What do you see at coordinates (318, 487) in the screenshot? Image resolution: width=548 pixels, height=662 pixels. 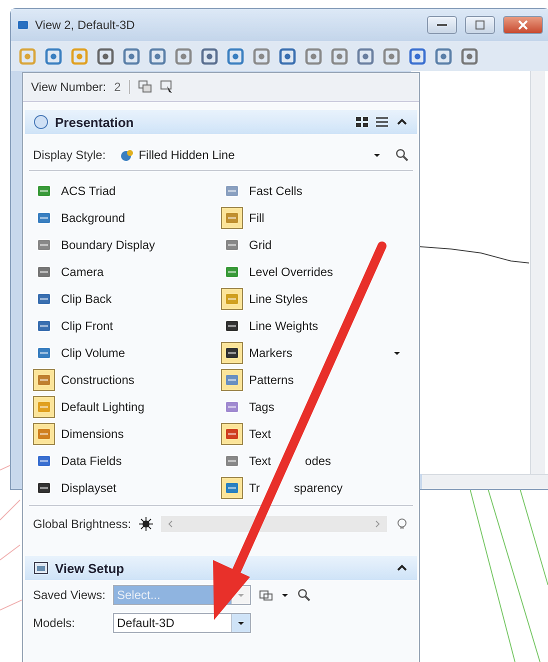 I see `item-label: sparency` at bounding box center [318, 487].